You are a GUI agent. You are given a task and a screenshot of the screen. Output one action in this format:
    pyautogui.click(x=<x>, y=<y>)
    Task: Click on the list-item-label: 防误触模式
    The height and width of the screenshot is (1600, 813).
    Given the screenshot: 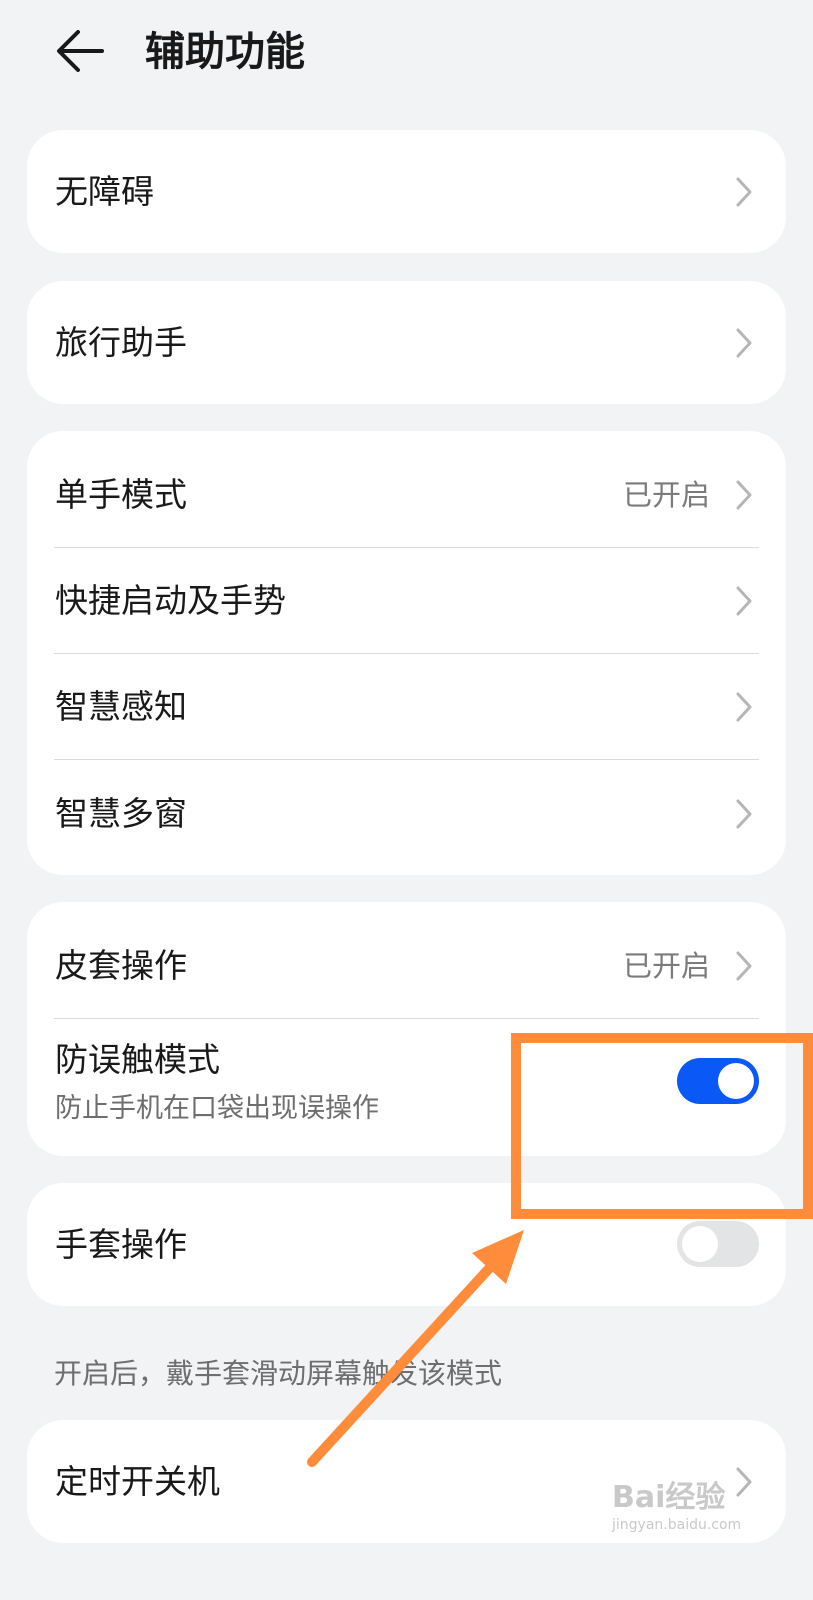 What is the action you would take?
    pyautogui.click(x=137, y=1059)
    